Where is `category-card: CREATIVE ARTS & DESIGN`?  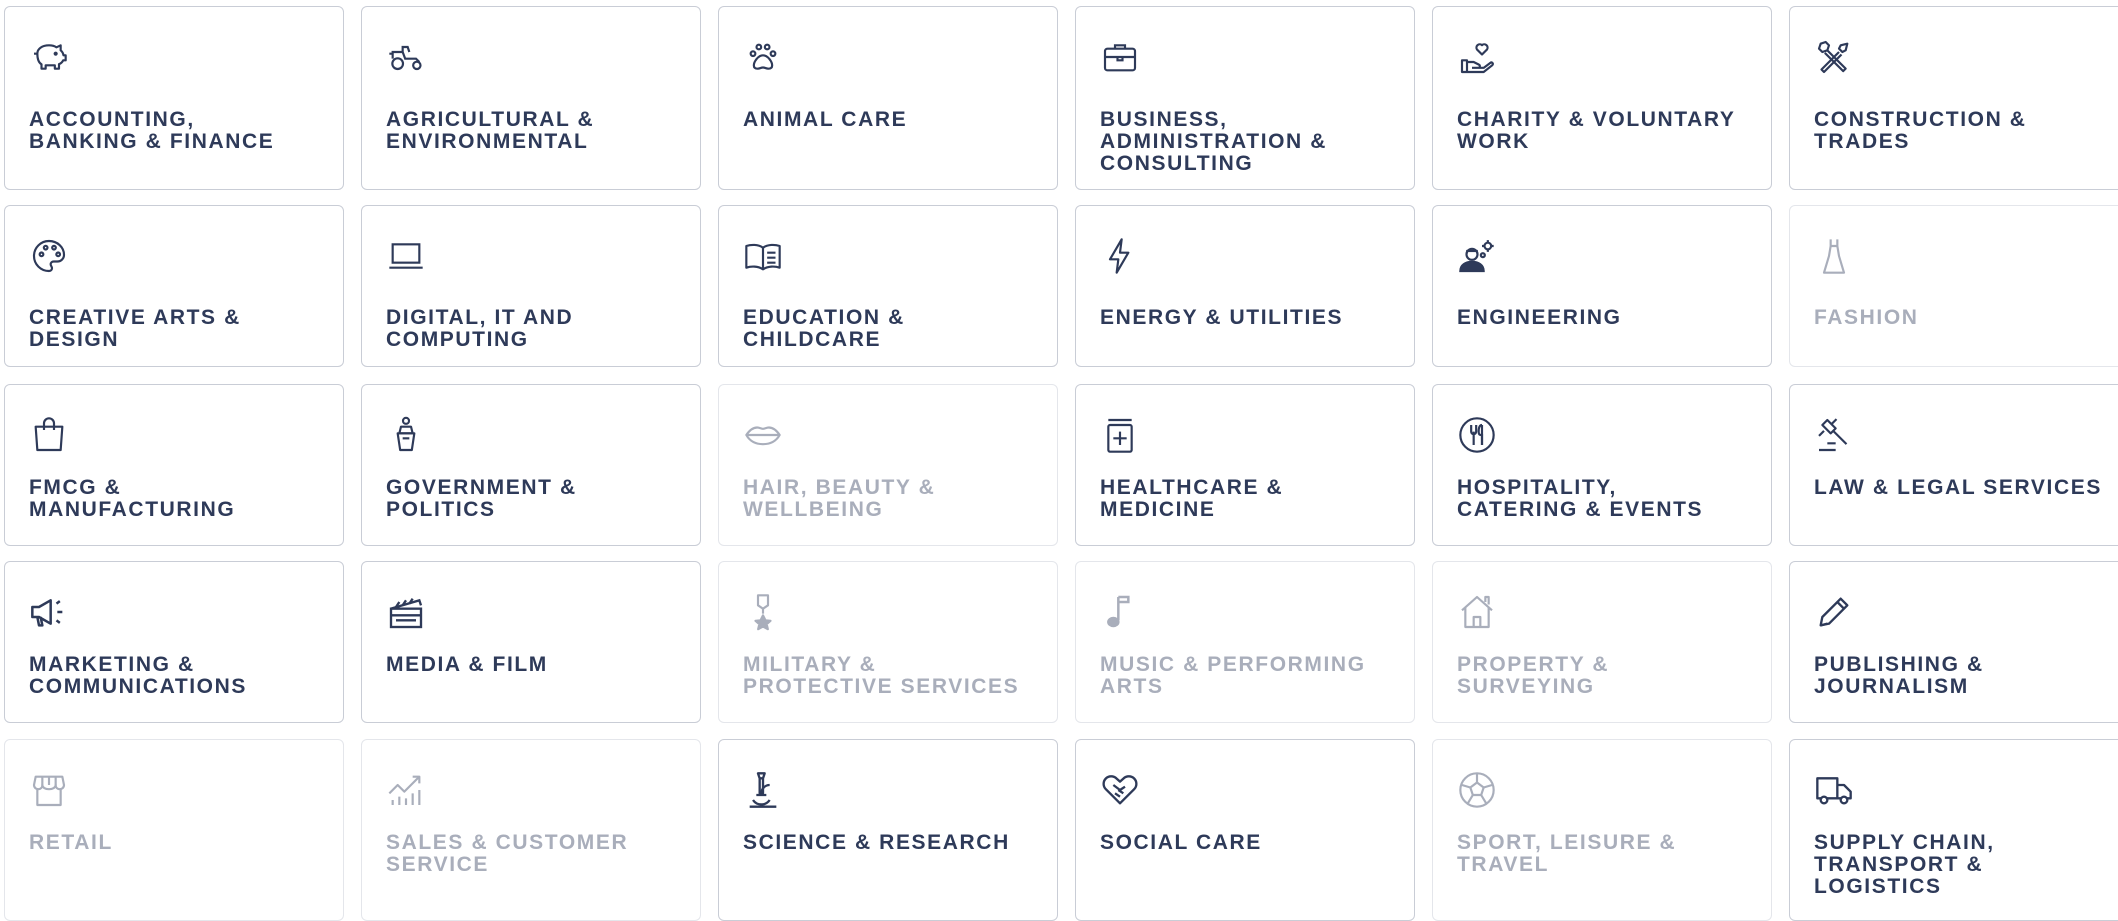 category-card: CREATIVE ARTS & DESIGN is located at coordinates (174, 286).